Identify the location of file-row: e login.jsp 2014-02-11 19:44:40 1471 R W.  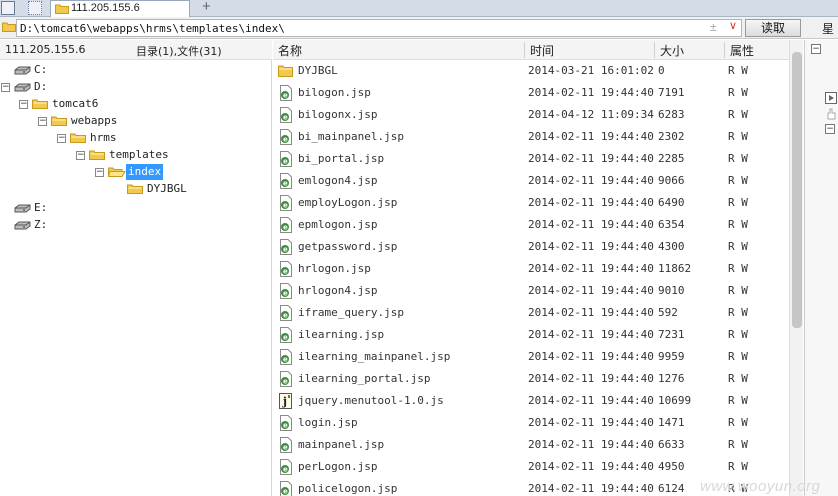
(531, 423).